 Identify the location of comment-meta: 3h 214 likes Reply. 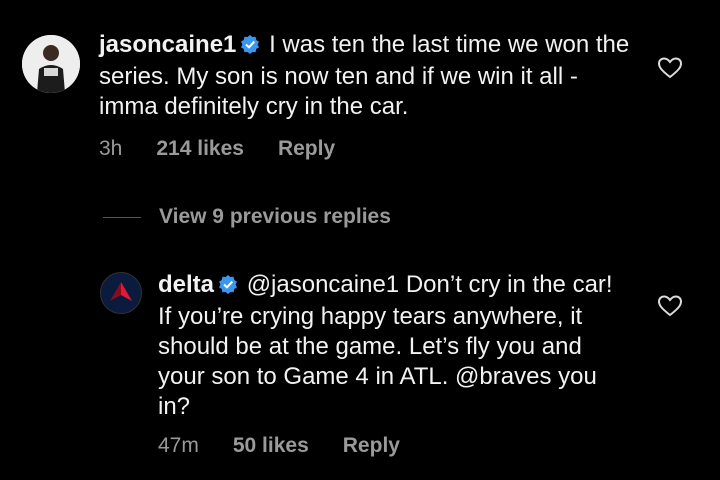
(234, 149).